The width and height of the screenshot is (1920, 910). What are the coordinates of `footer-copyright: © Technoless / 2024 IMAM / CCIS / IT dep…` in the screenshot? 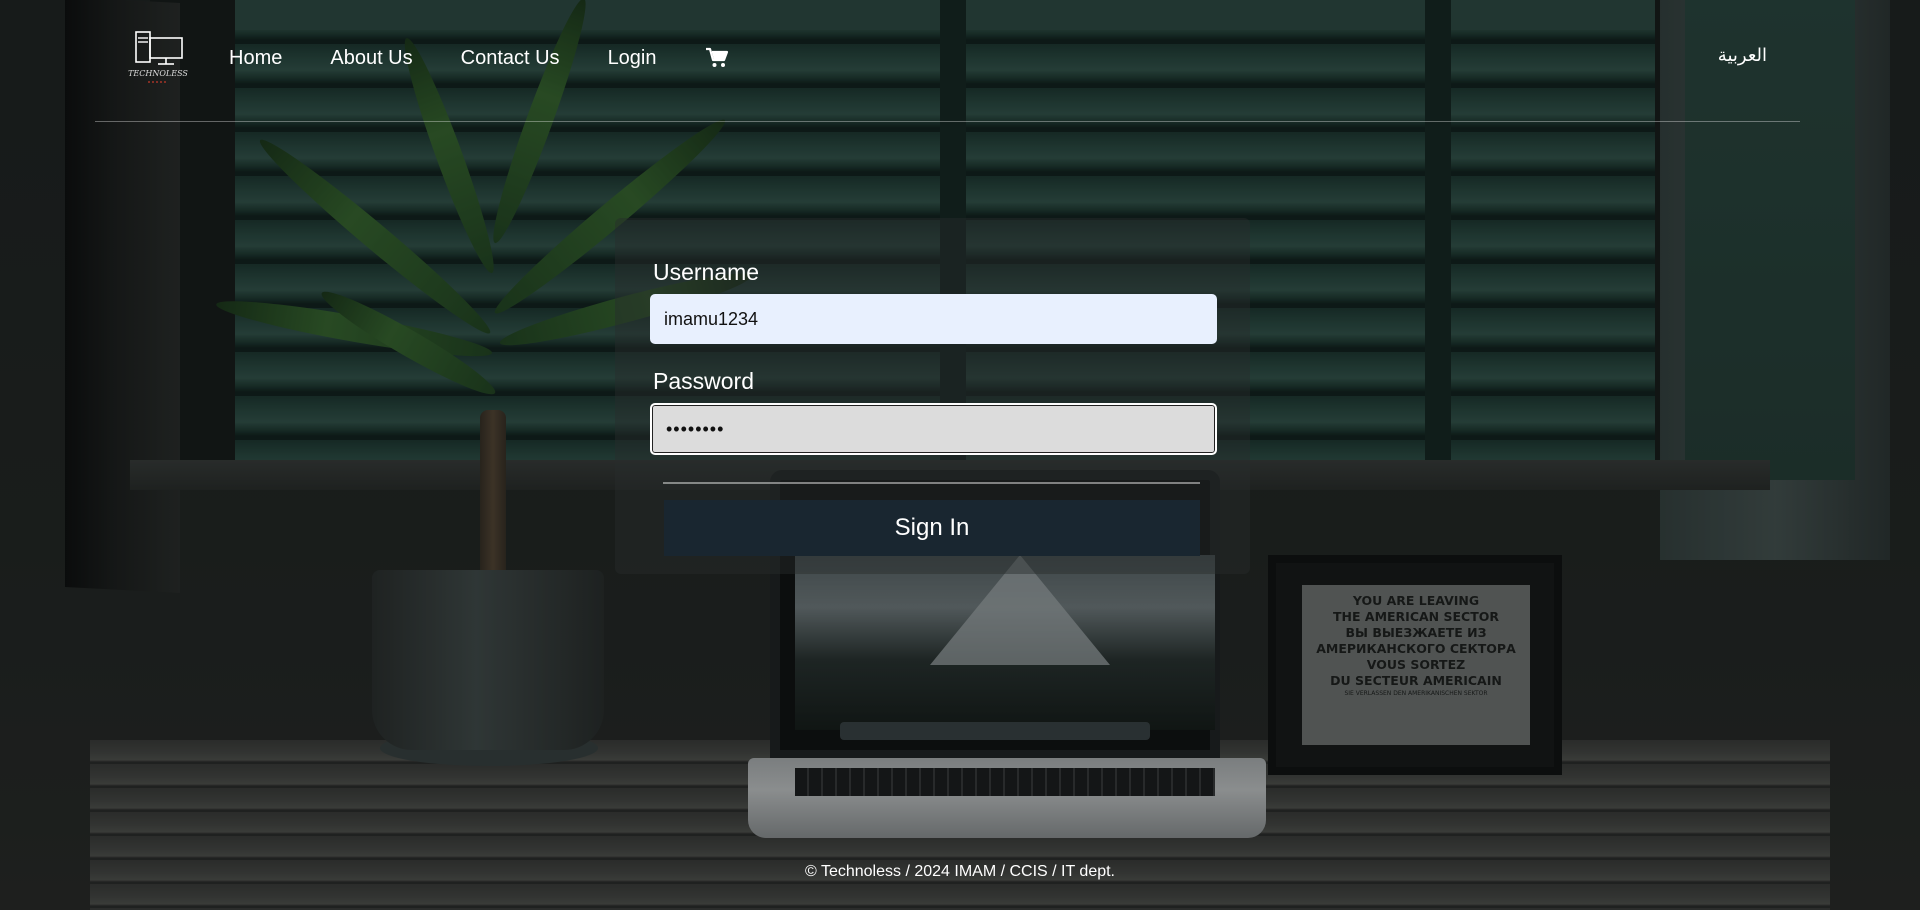 It's located at (960, 871).